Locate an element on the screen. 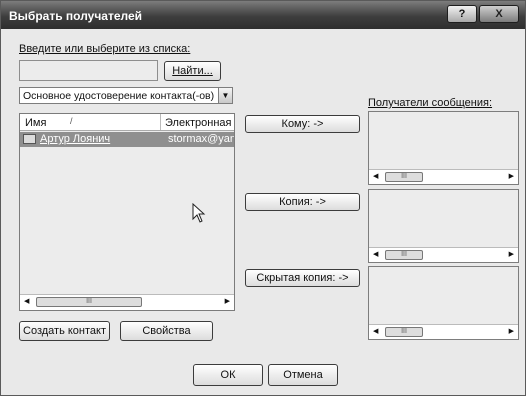 This screenshot has height=396, width=526. contacts-horizontal-scrollbar: ◀ III ▶ is located at coordinates (127, 302).